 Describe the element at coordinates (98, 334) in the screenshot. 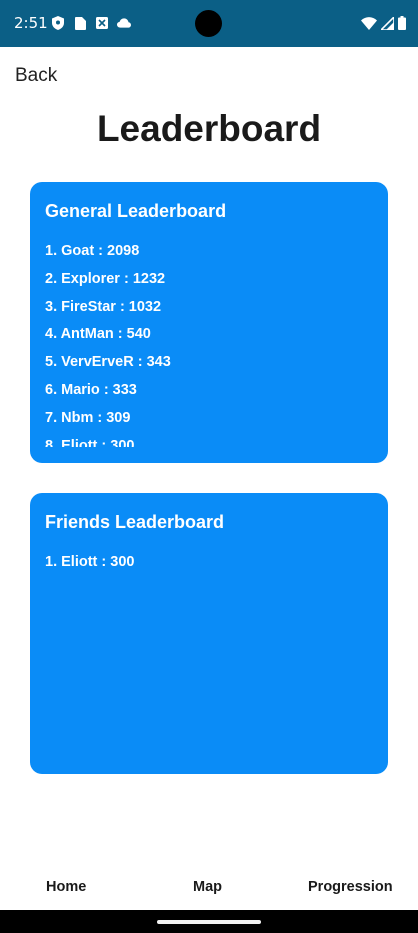

I see `list-item: 4. AntMan : 540` at that location.